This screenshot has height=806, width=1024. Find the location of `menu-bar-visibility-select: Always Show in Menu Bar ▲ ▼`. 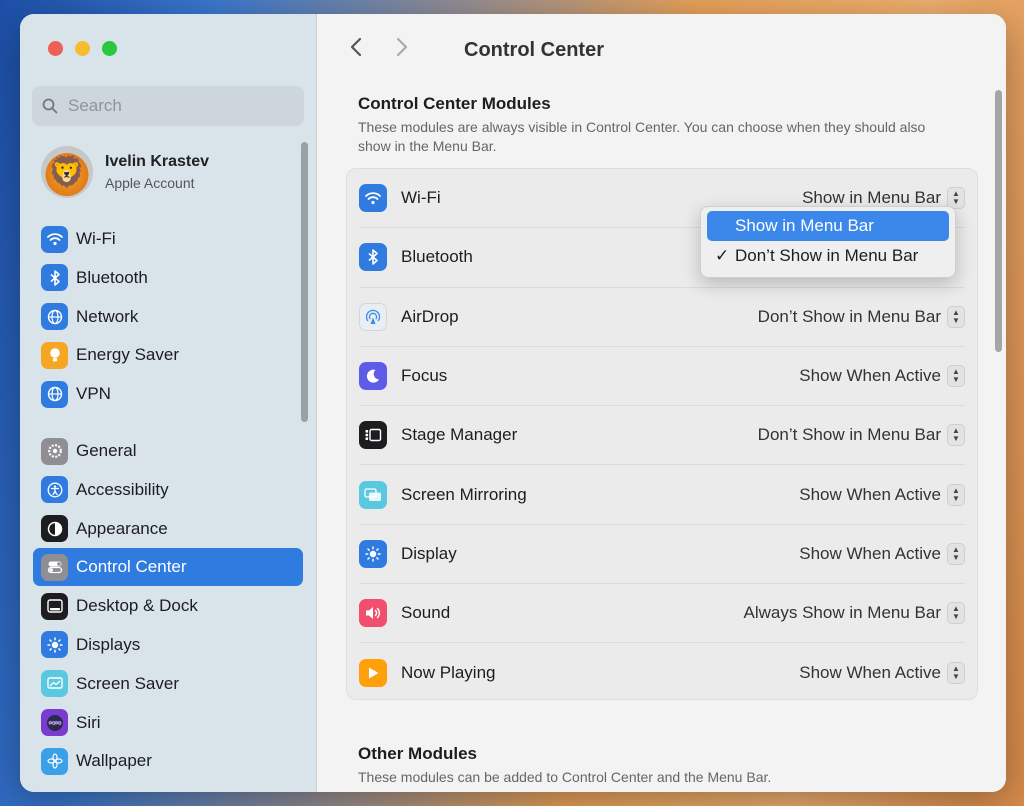

menu-bar-visibility-select: Always Show in Menu Bar ▲ ▼ is located at coordinates (854, 613).